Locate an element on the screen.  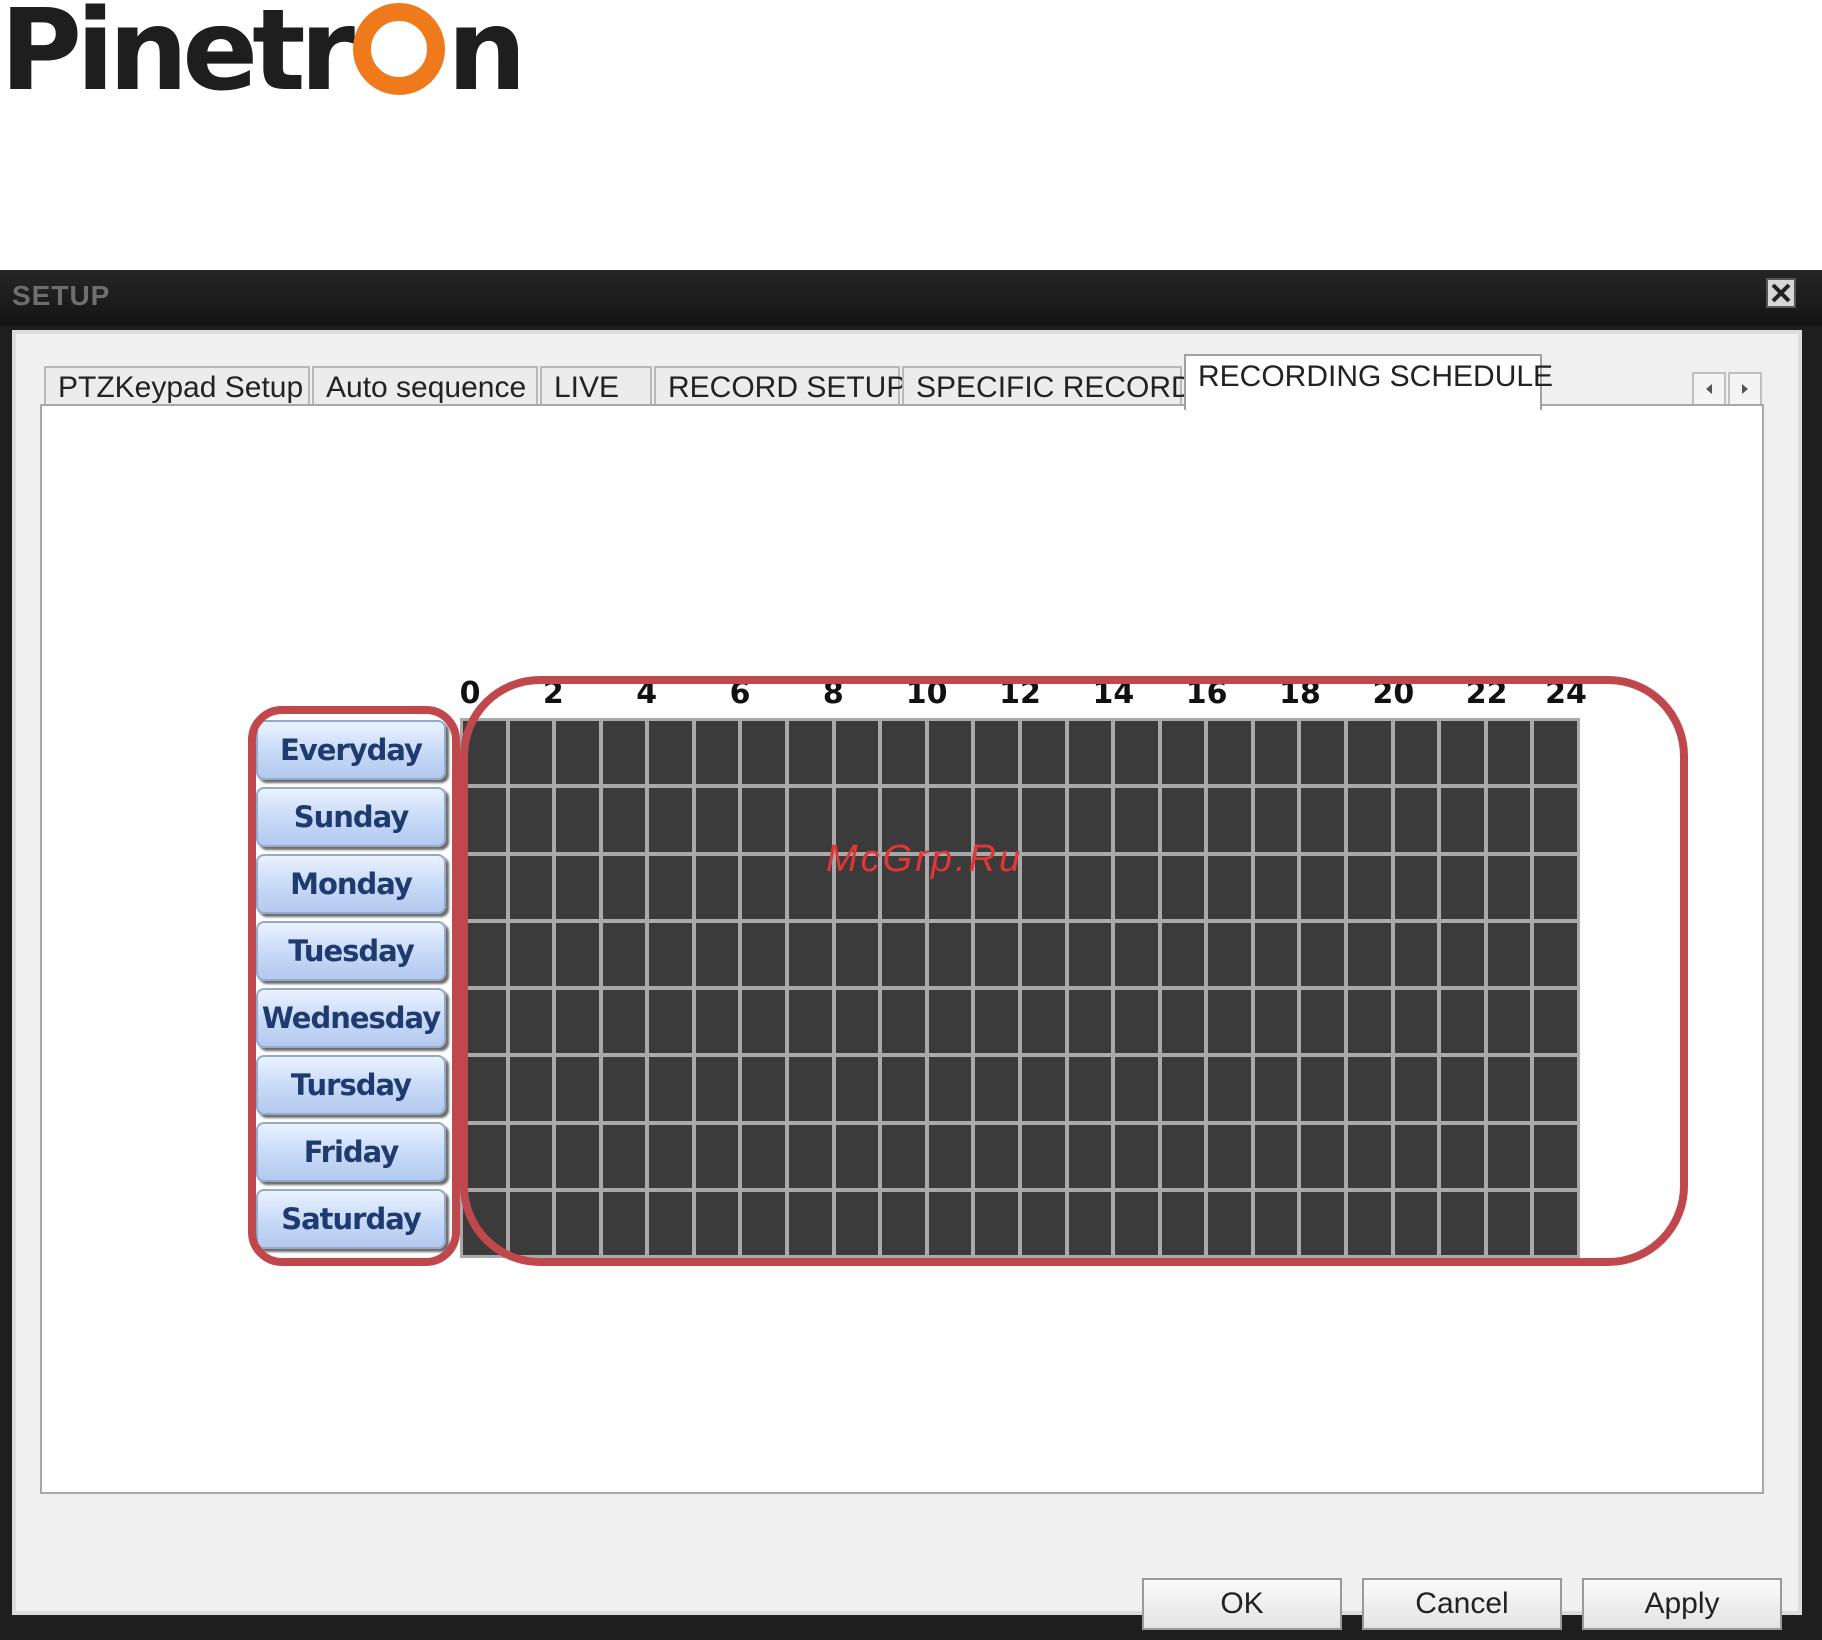
tab-live: LIVE is located at coordinates (596, 387).